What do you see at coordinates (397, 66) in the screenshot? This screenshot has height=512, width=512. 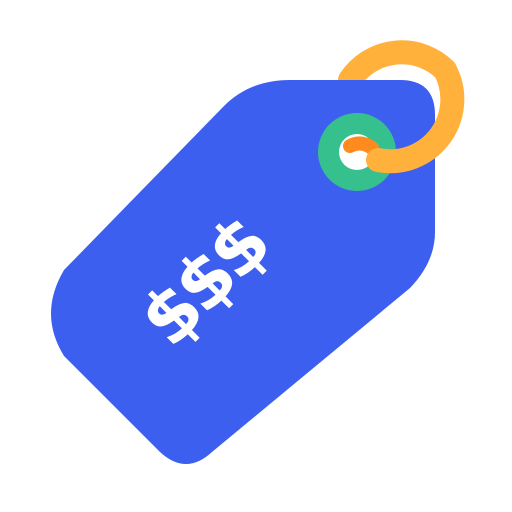 I see `ring-back-arc` at bounding box center [397, 66].